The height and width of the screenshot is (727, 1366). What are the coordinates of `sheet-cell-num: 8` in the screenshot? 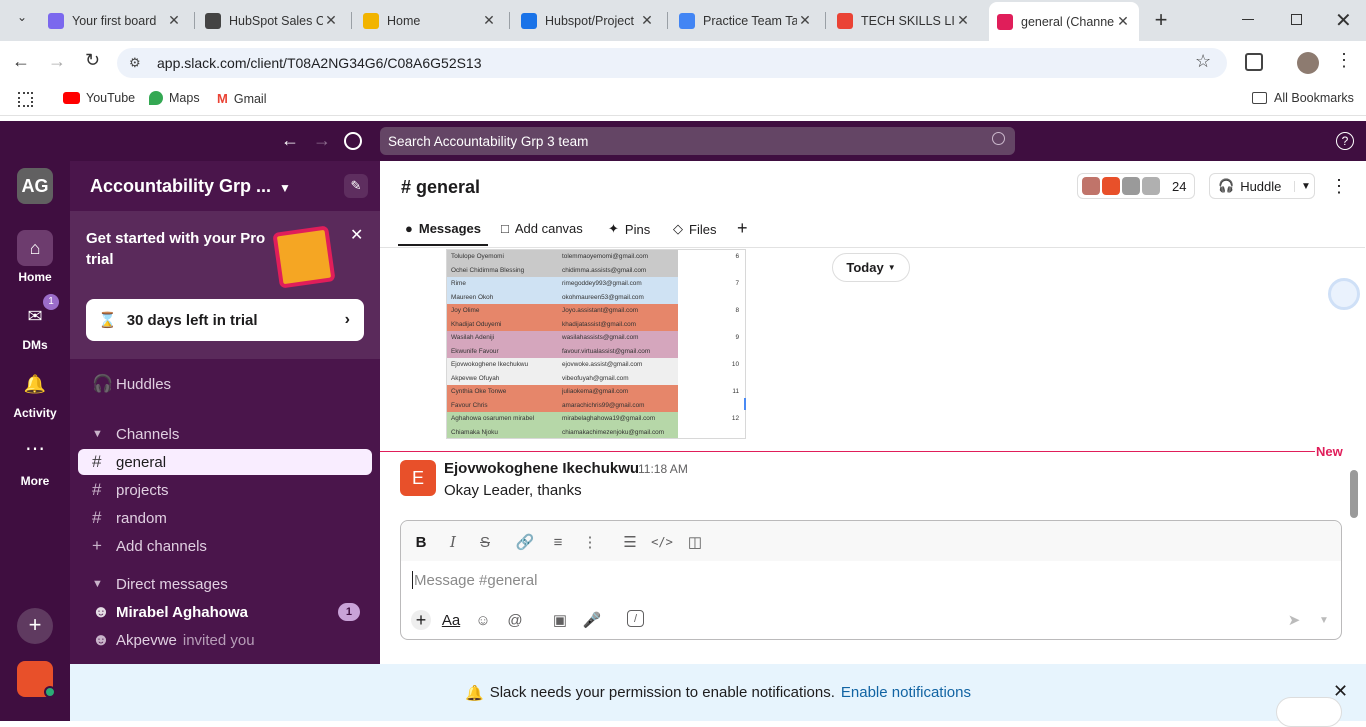 It's located at (715, 311).